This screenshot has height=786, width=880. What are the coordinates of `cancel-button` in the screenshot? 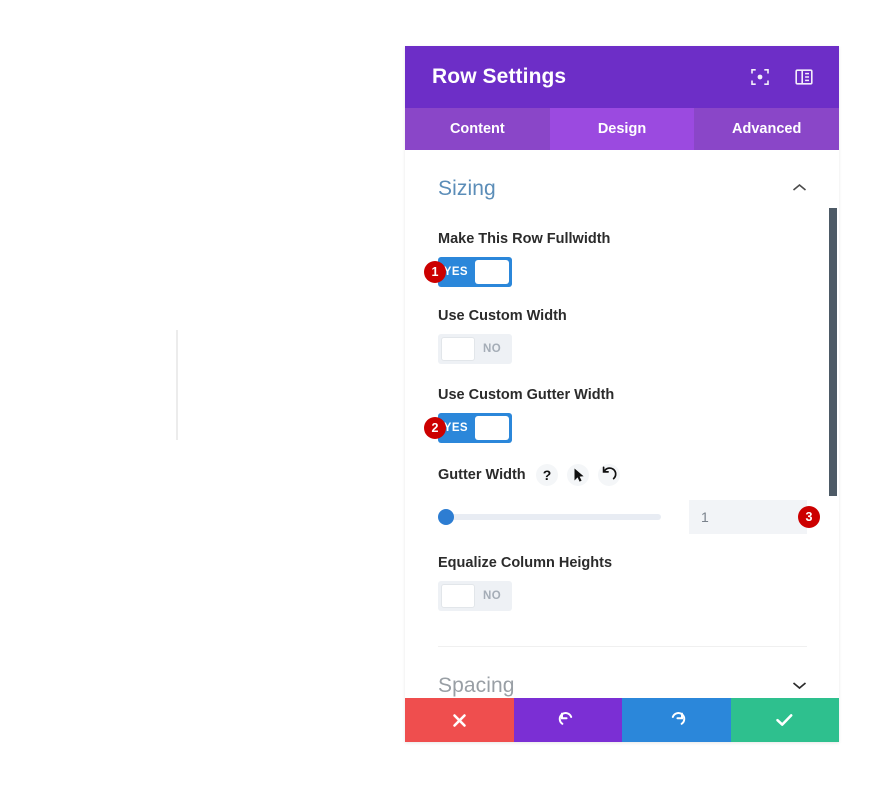 It's located at (459, 720).